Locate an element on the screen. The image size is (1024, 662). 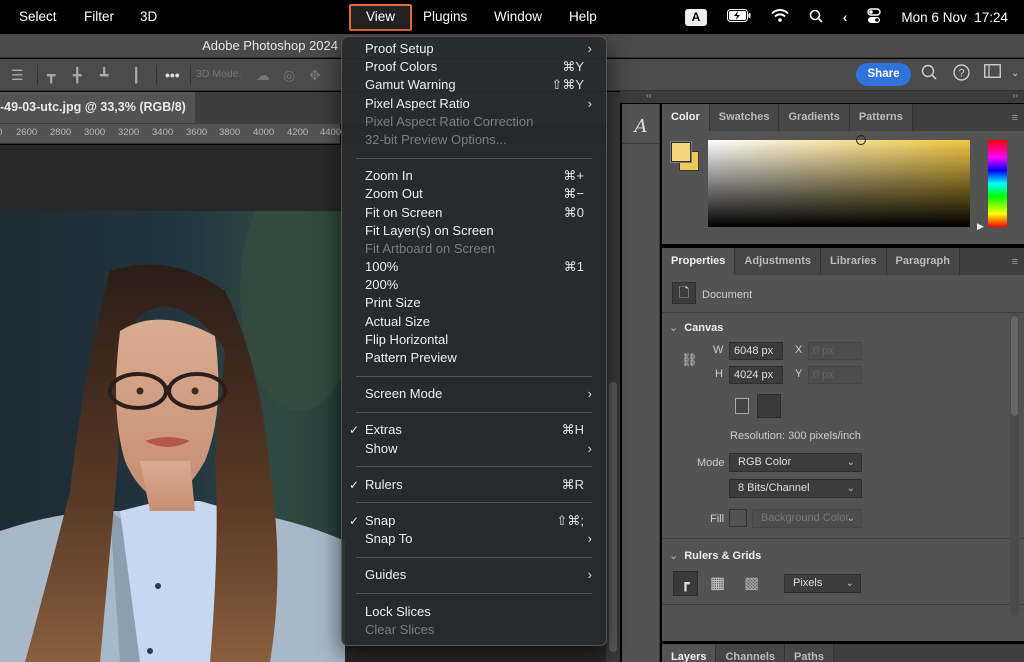
tab-color: Color is located at coordinates (686, 117).